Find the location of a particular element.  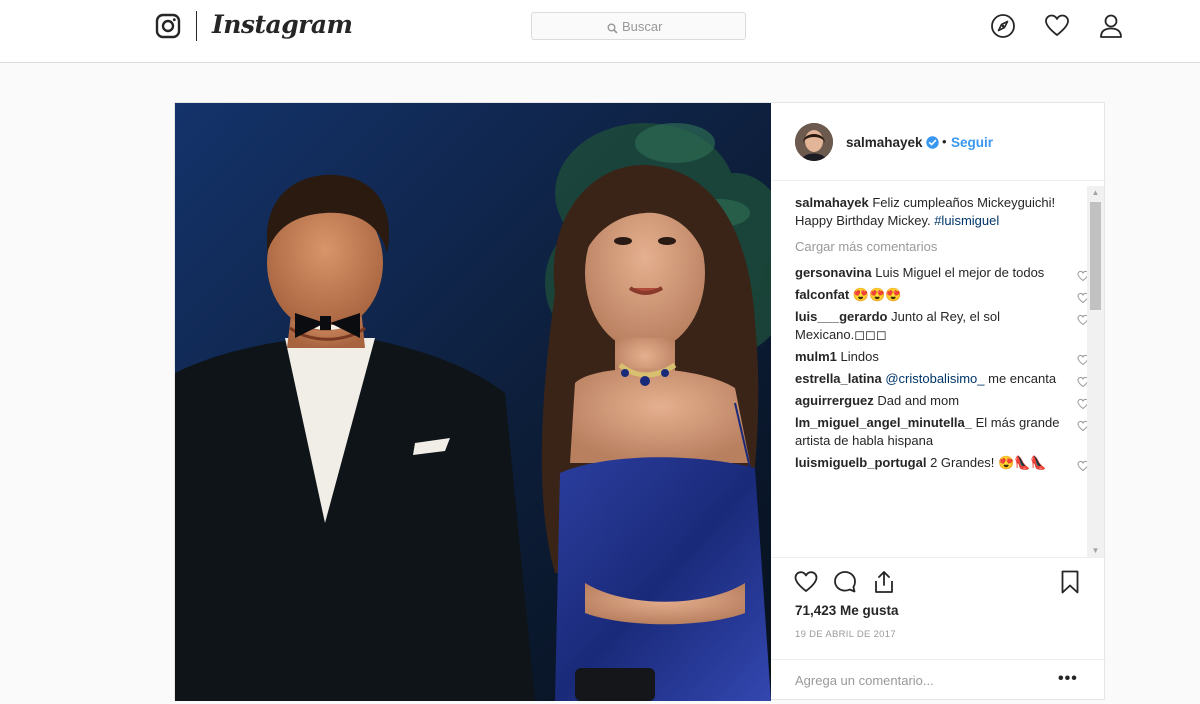

post-date: 19 DE ABRIL DE 2017 is located at coordinates (845, 634).